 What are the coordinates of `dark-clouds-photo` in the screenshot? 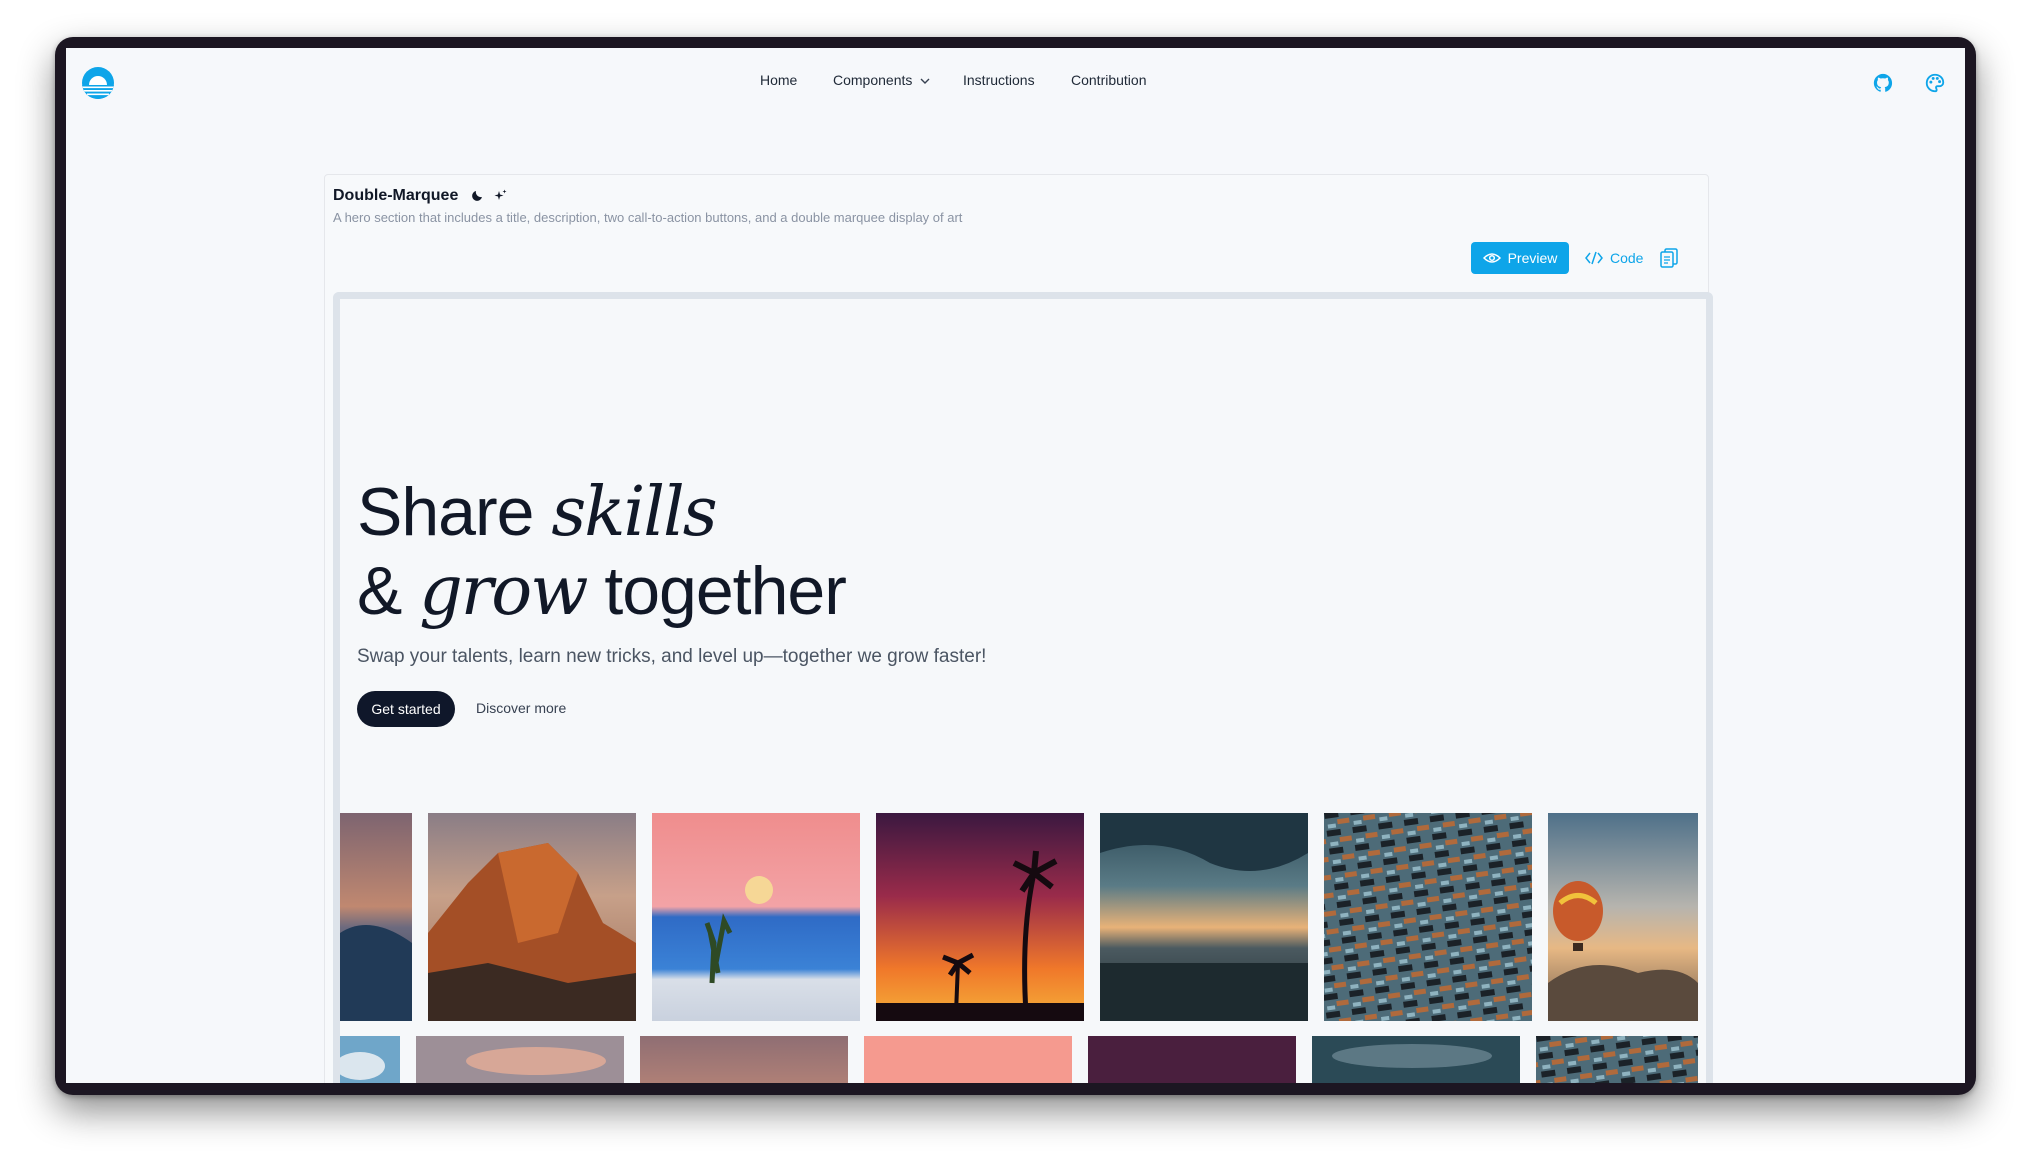 It's located at (1416, 1059).